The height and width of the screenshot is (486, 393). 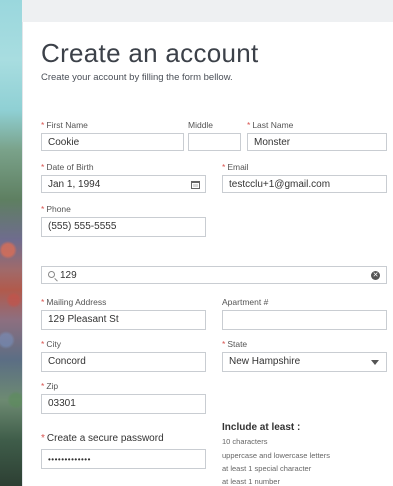 What do you see at coordinates (304, 362) in the screenshot?
I see `state-select: New Hampshire` at bounding box center [304, 362].